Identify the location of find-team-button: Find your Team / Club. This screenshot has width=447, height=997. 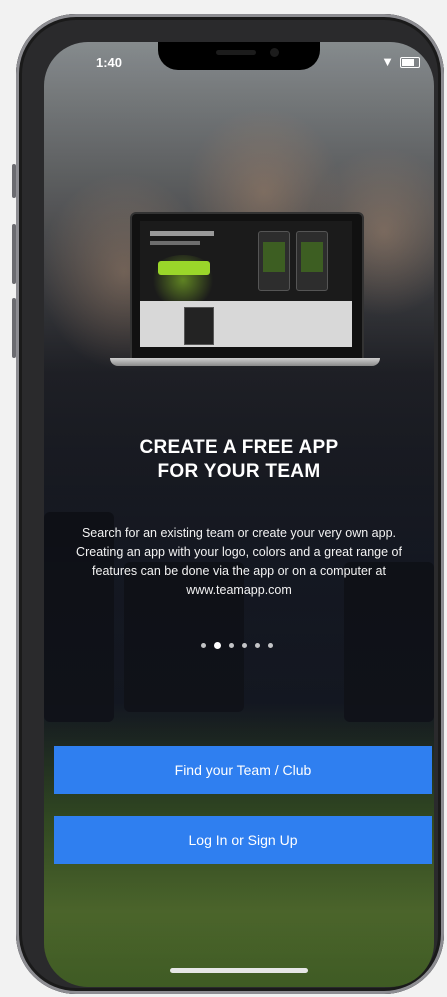
(243, 770).